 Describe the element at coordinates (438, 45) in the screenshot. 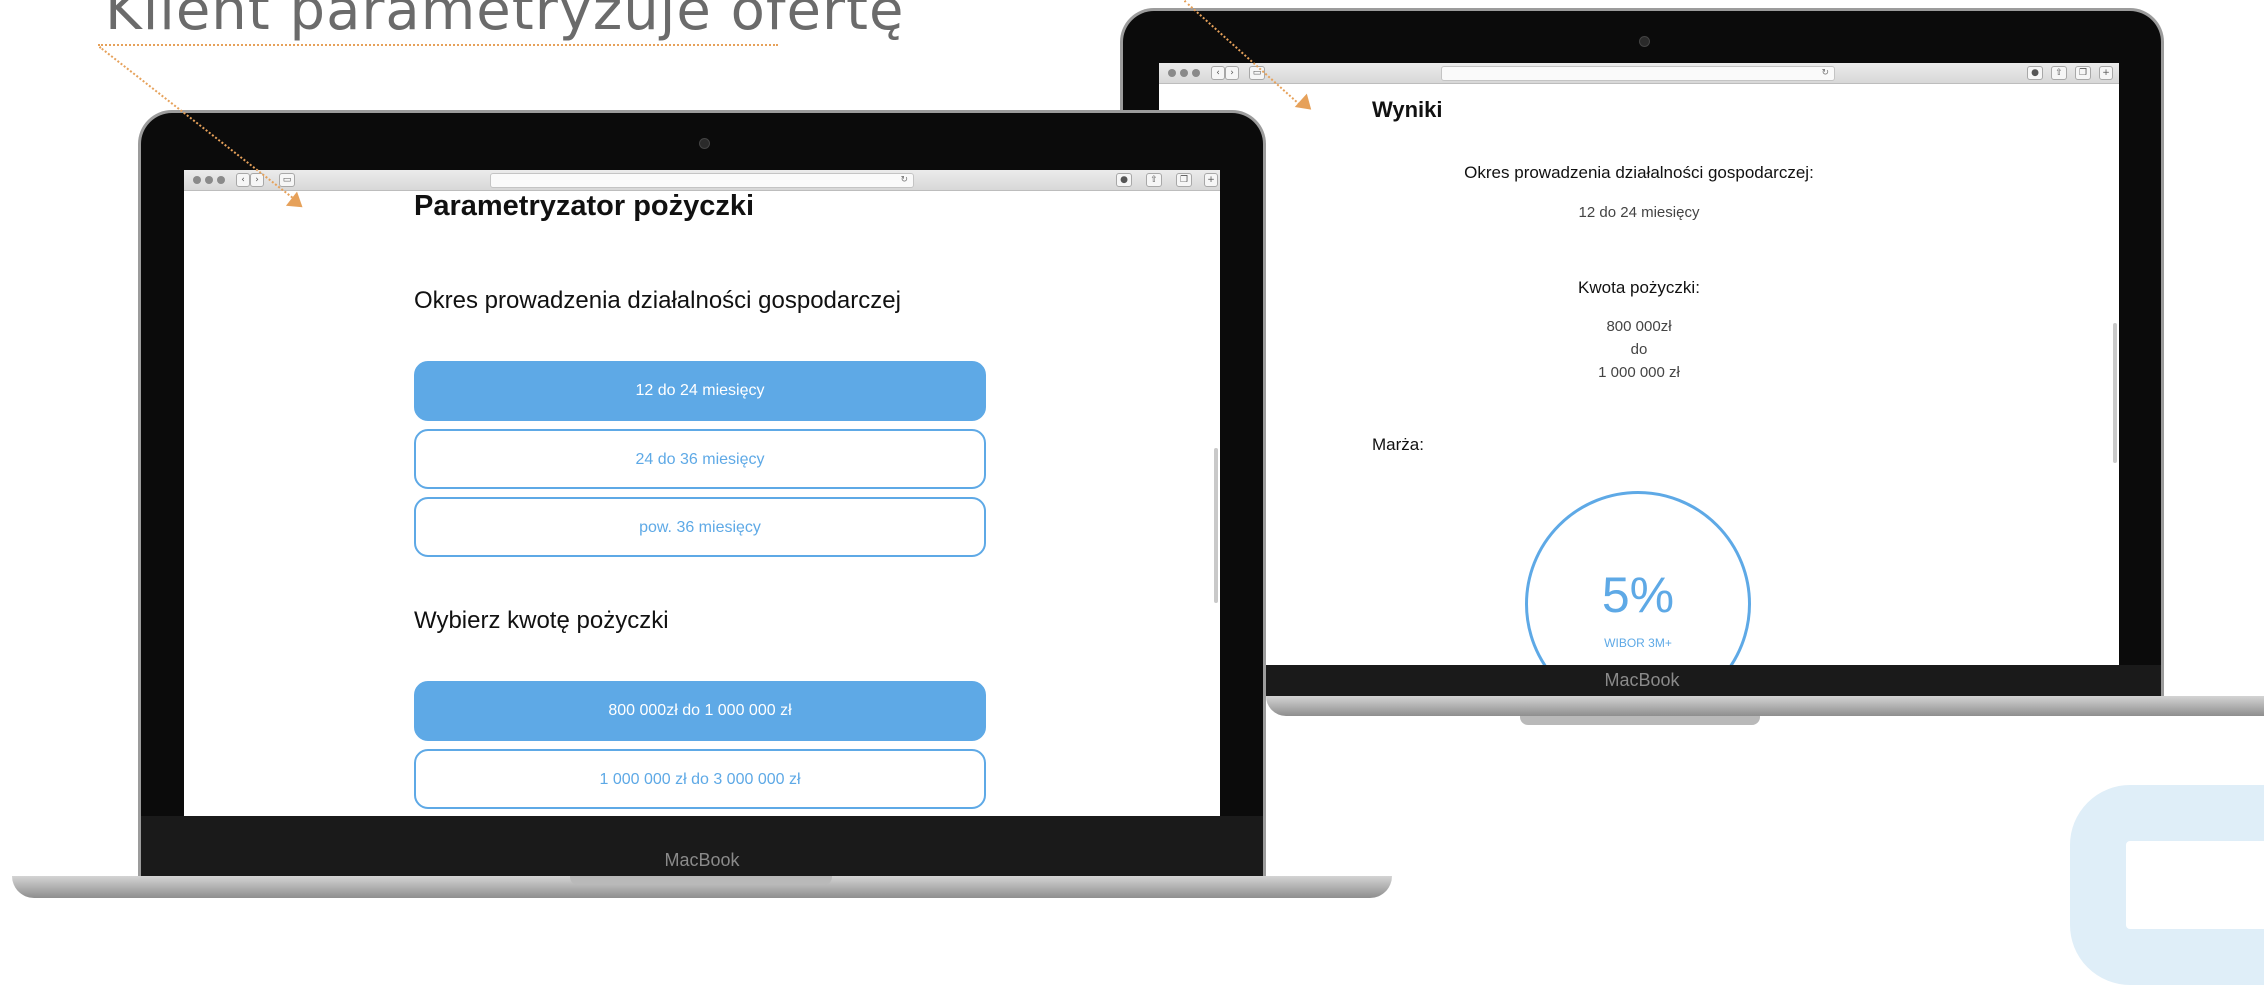

I see `title-underline` at that location.